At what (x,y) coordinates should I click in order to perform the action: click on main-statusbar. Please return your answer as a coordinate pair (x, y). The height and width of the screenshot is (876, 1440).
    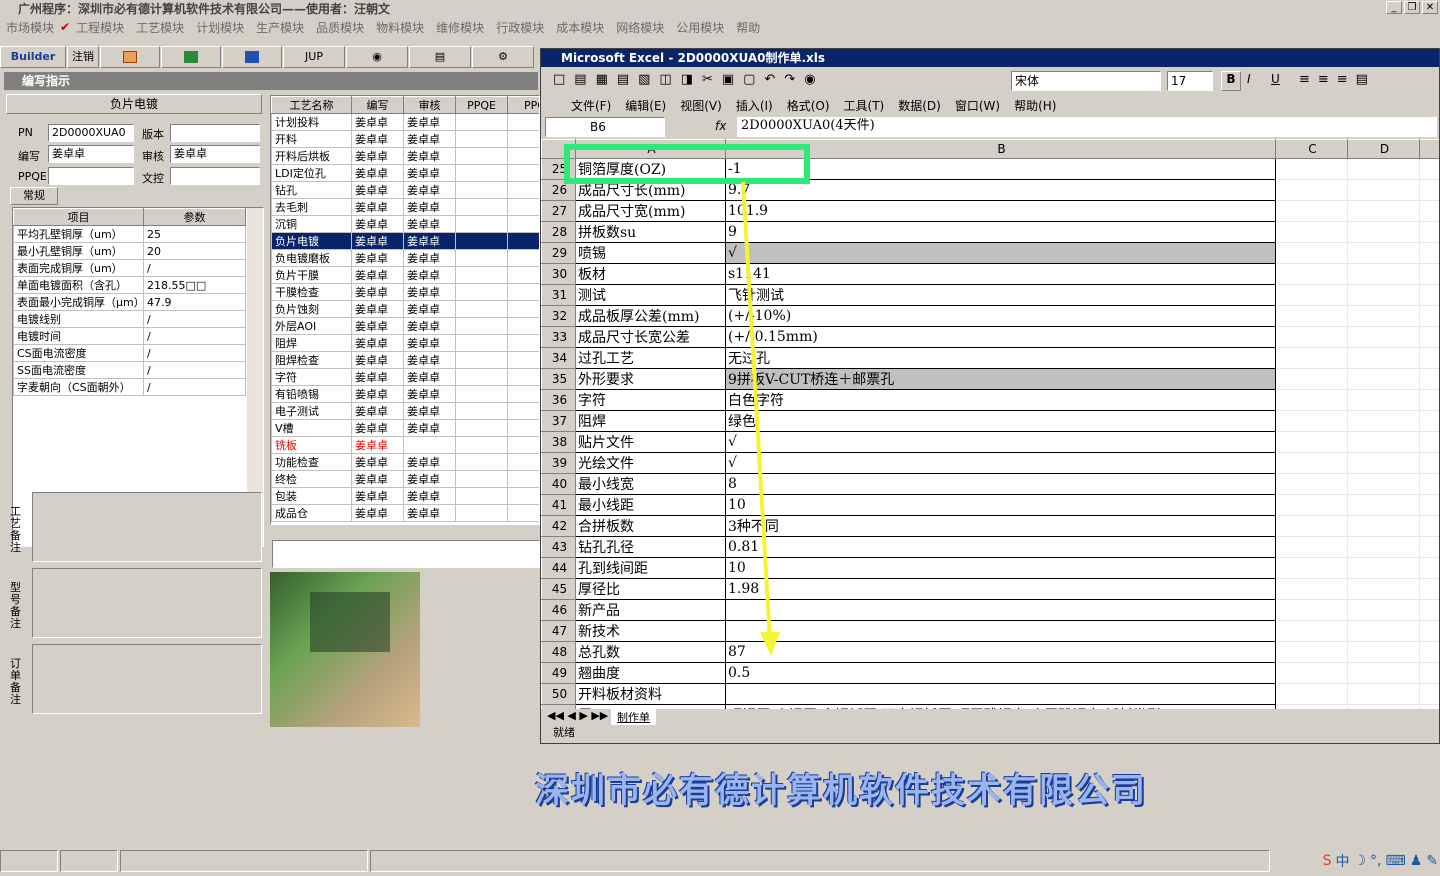
    Looking at the image, I should click on (720, 861).